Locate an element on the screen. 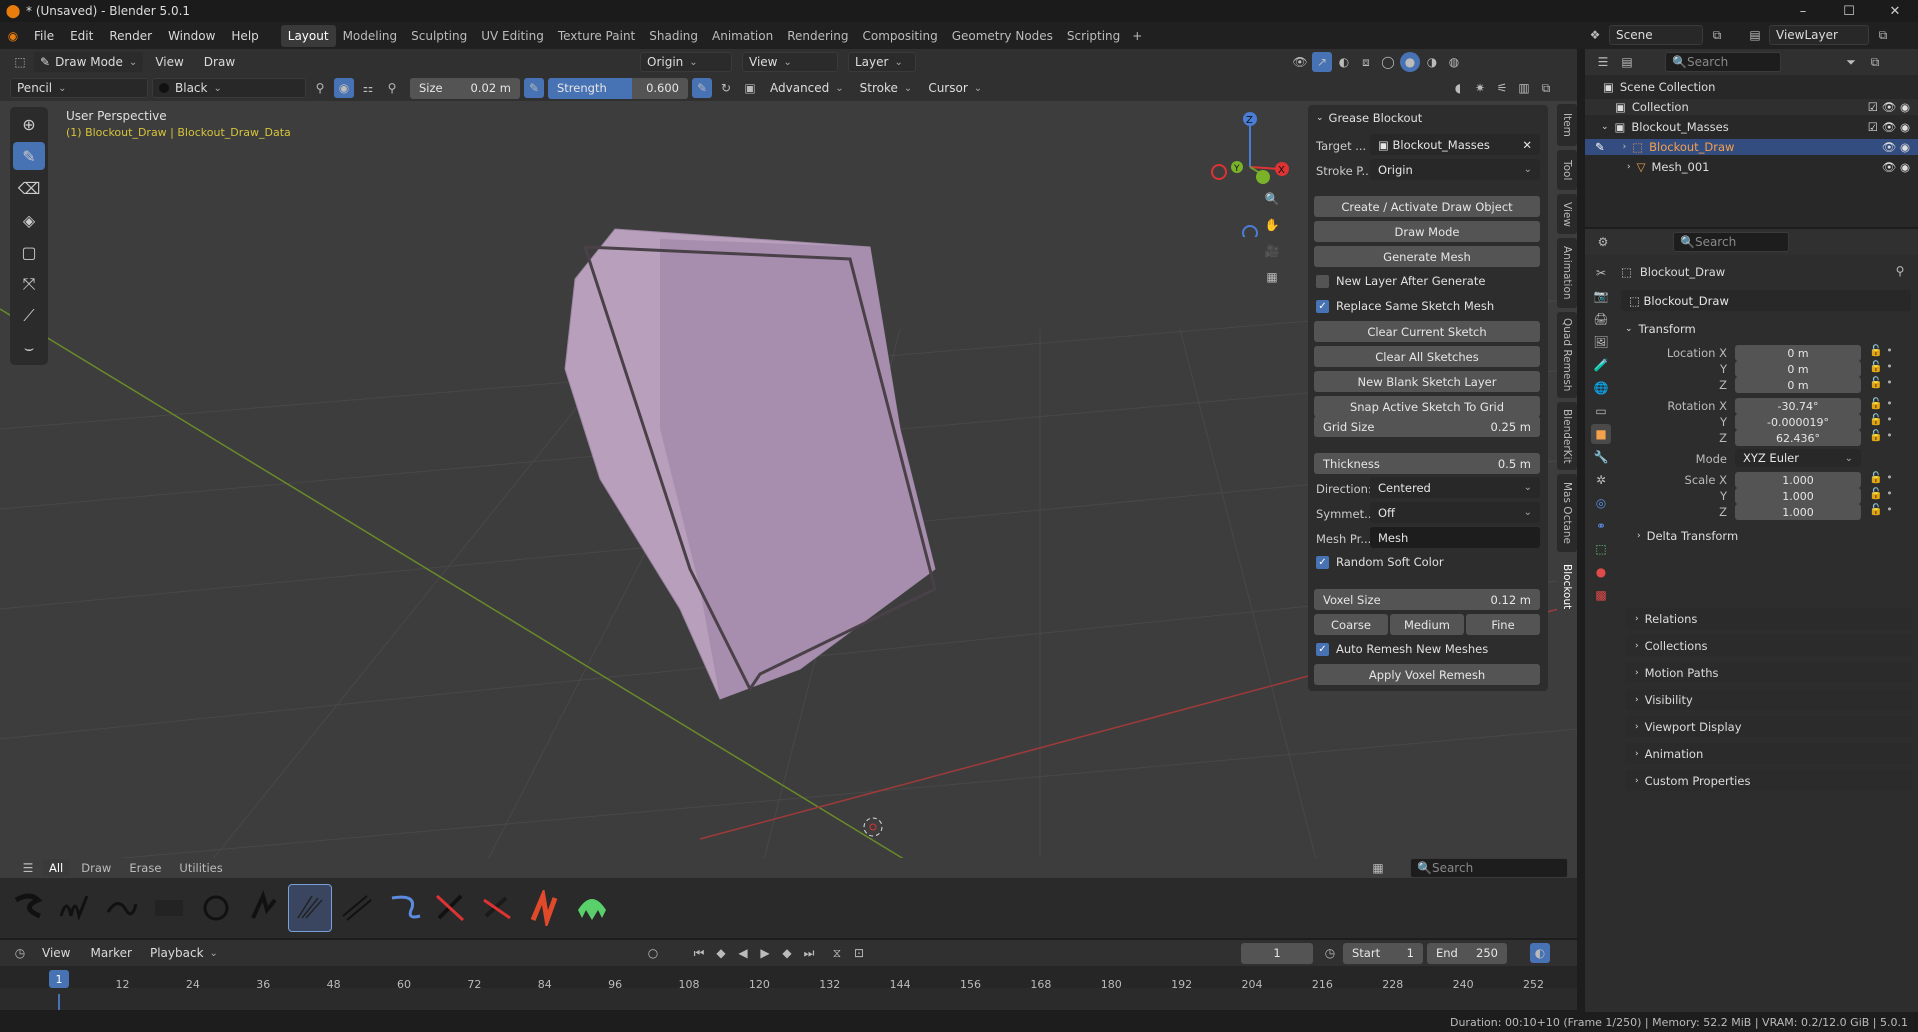 This screenshot has width=1918, height=1032. guides-icon: ▥ is located at coordinates (1524, 88).